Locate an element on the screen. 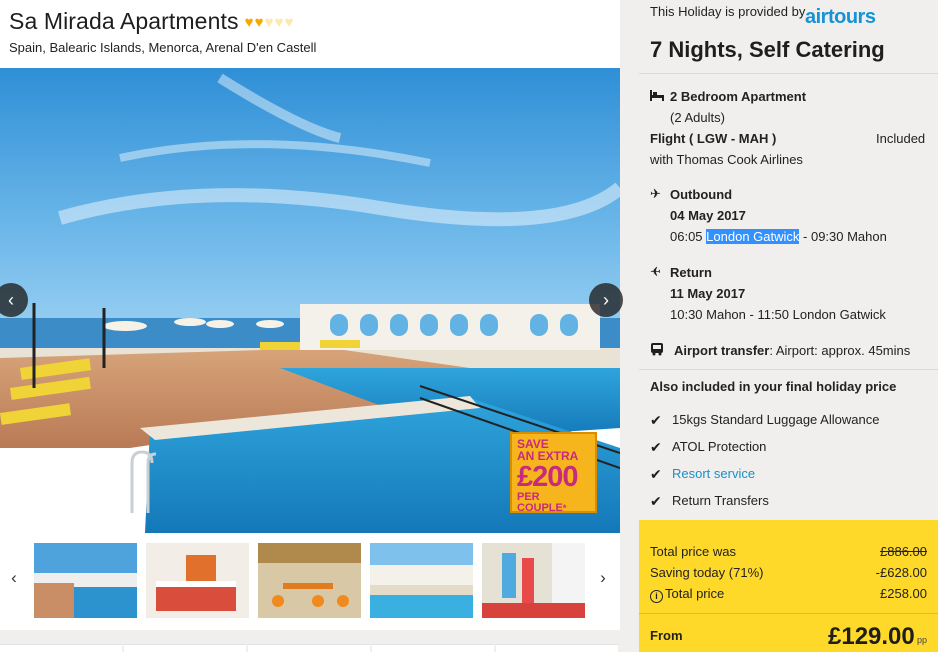 This screenshot has width=938, height=652. saving-value: -£628.00 is located at coordinates (901, 572).